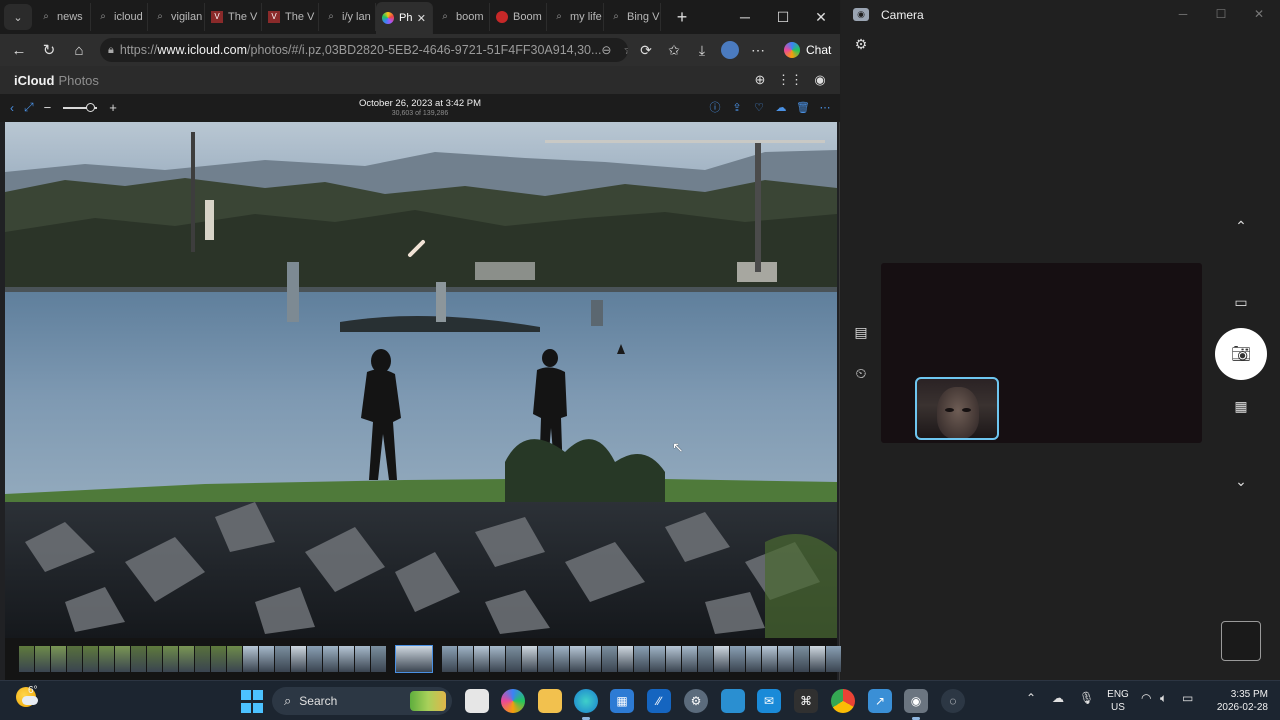  I want to click on take-photo-button: 📷︎, so click(1241, 354).